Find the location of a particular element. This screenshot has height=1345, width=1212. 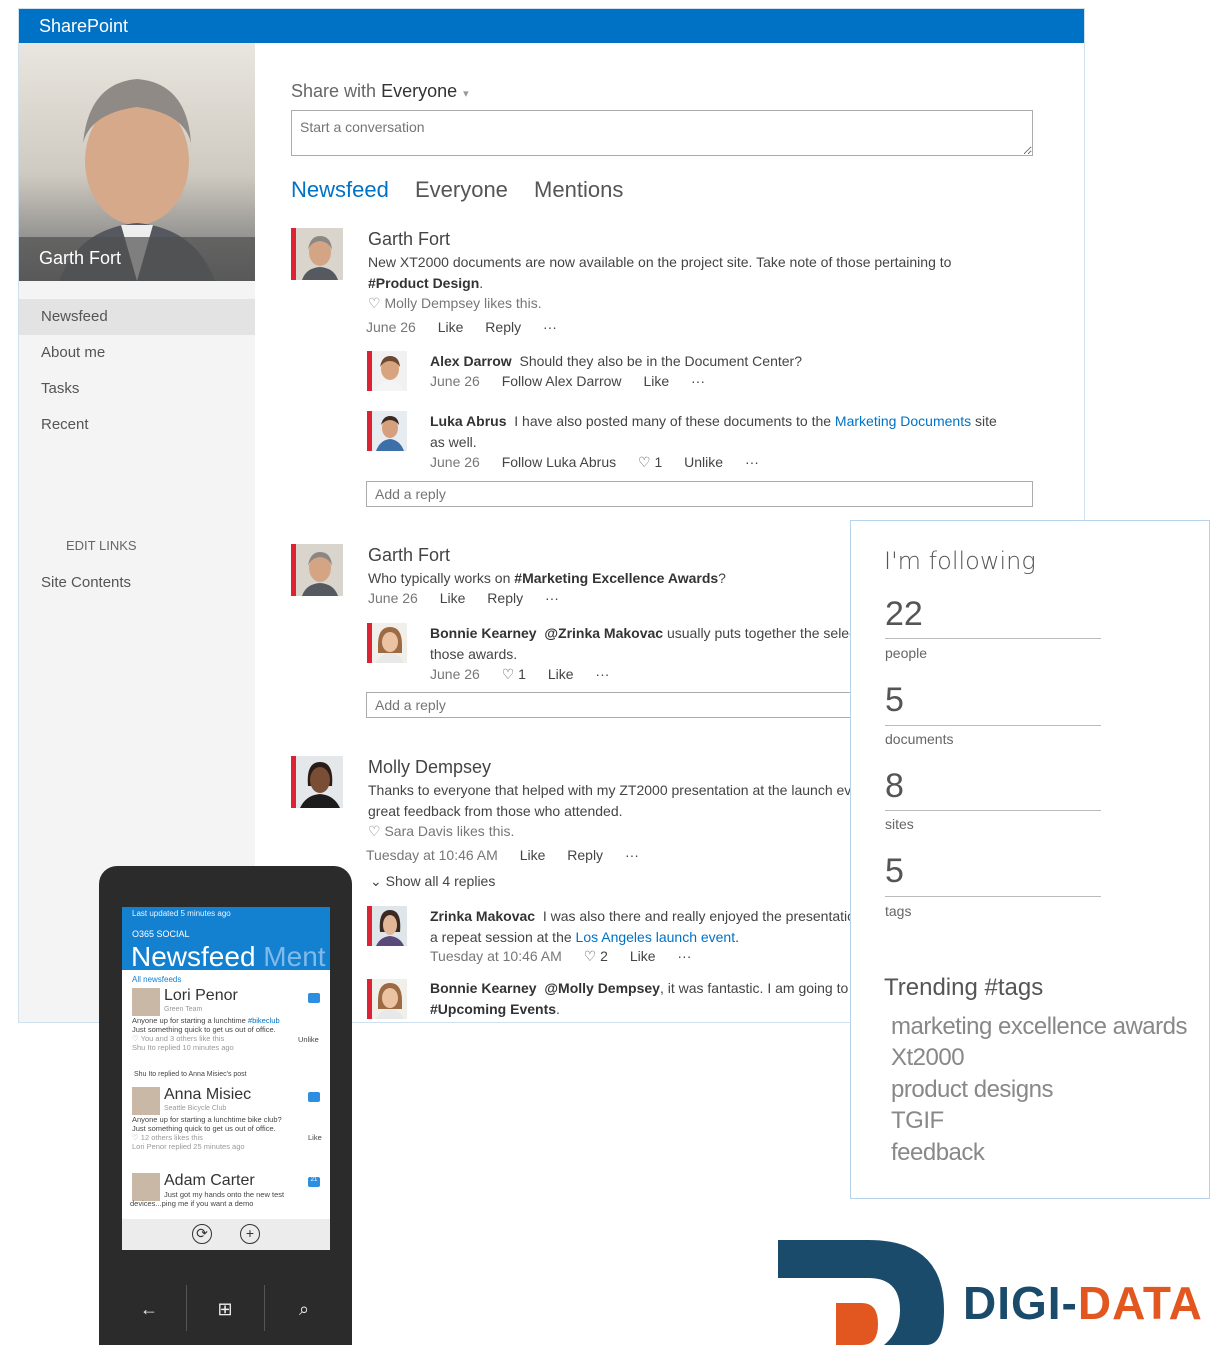

phone-tab-next: Ment is located at coordinates (294, 956).